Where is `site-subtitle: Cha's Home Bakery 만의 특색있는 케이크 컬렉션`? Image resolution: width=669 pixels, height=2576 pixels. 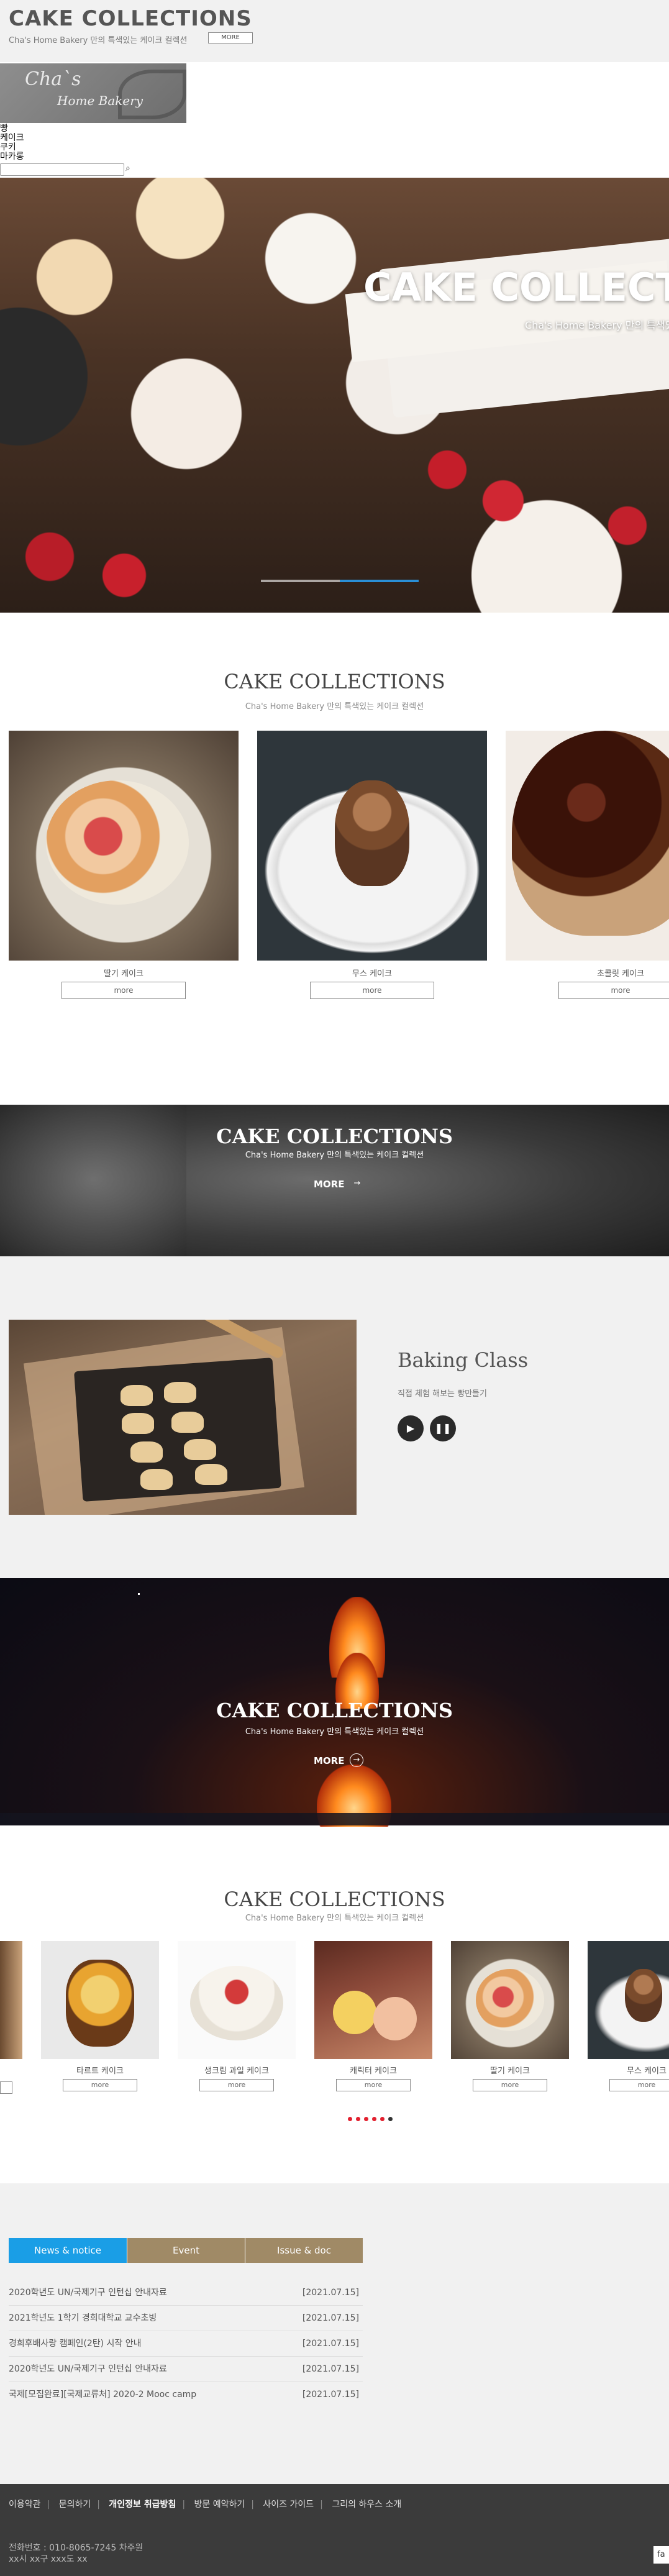
site-subtitle: Cha's Home Bakery 만의 특색있는 케이크 컬렉션 is located at coordinates (98, 40).